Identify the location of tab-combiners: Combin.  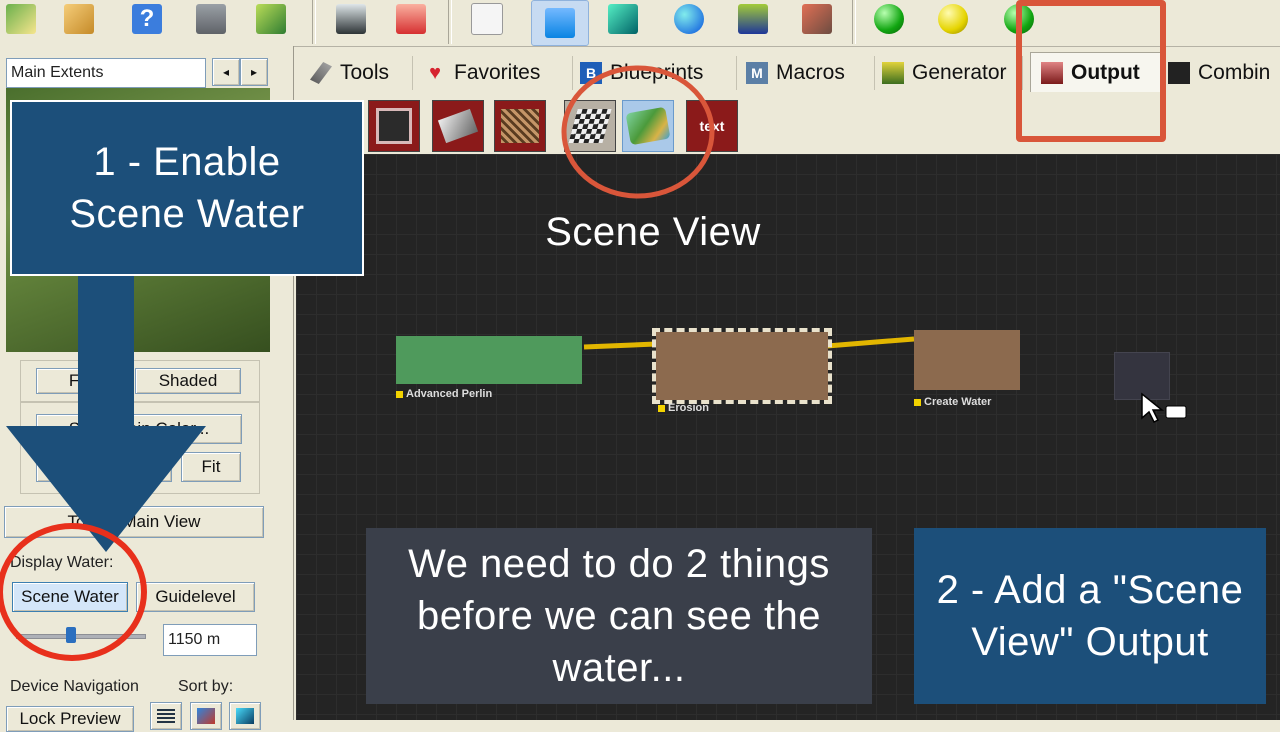
(1219, 73).